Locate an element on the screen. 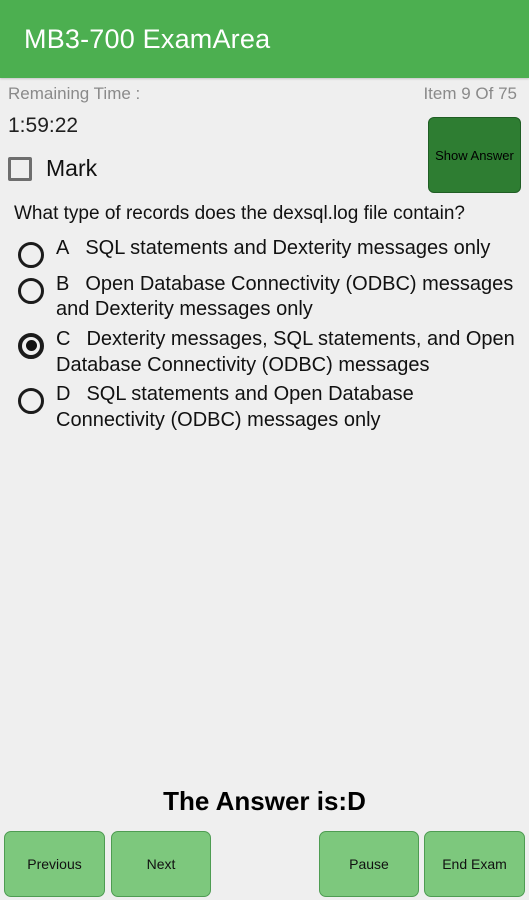  option-b-letter: B is located at coordinates (63, 283).